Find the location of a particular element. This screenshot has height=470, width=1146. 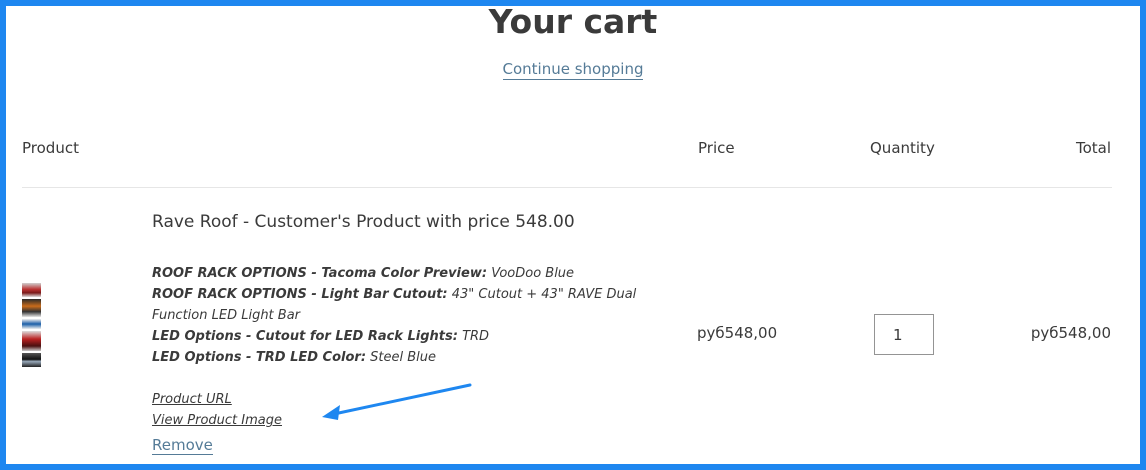

annotation-arrow-icon is located at coordinates (397, 401).